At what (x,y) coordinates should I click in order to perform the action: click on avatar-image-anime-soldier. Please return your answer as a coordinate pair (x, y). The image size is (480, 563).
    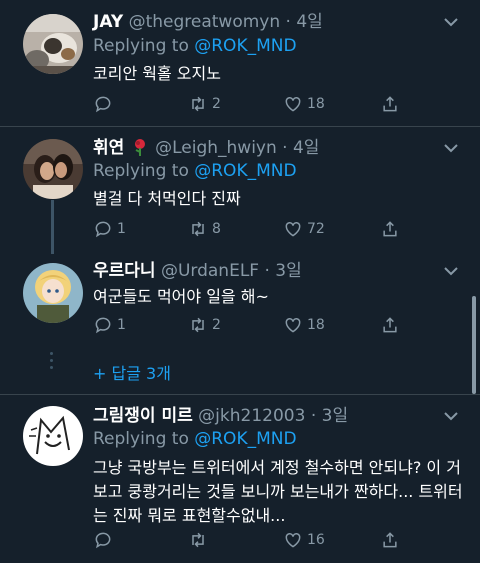
    Looking at the image, I should click on (53, 293).